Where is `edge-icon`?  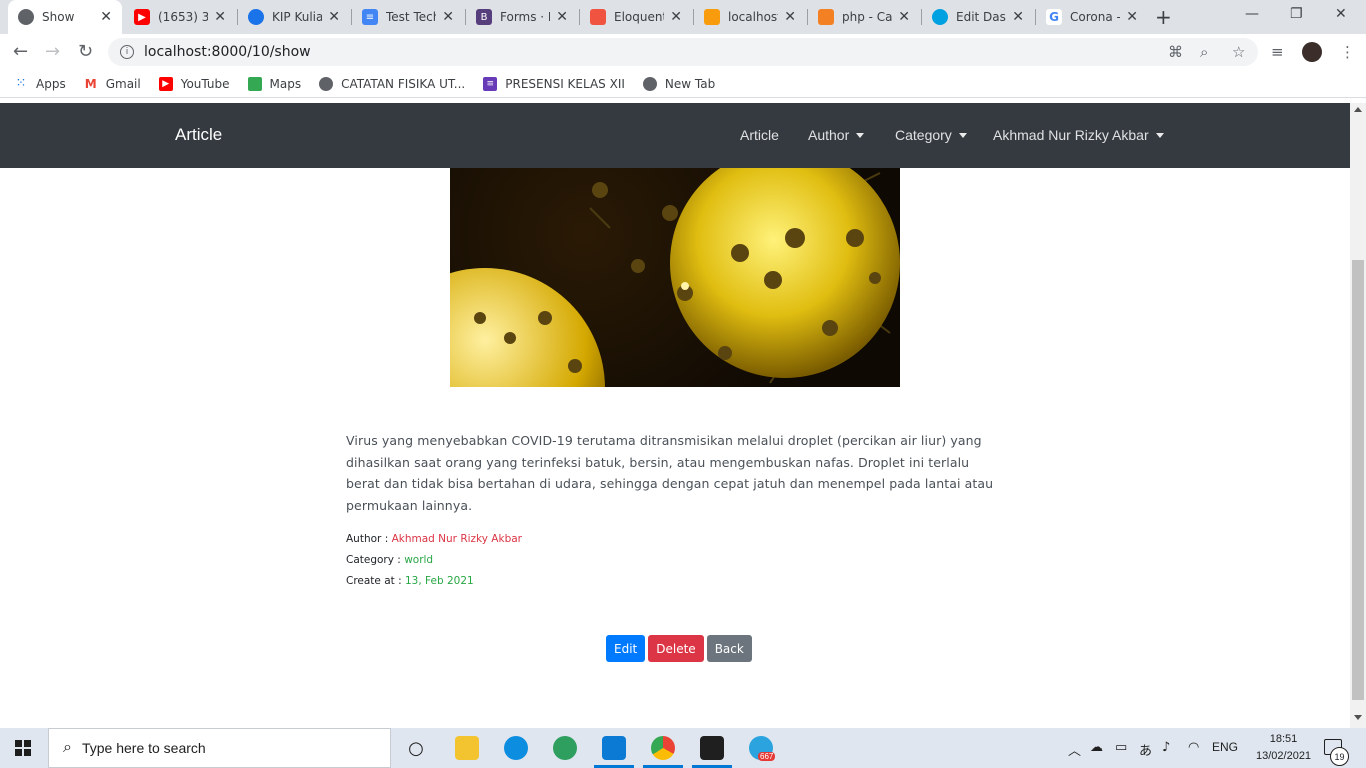 edge-icon is located at coordinates (516, 748).